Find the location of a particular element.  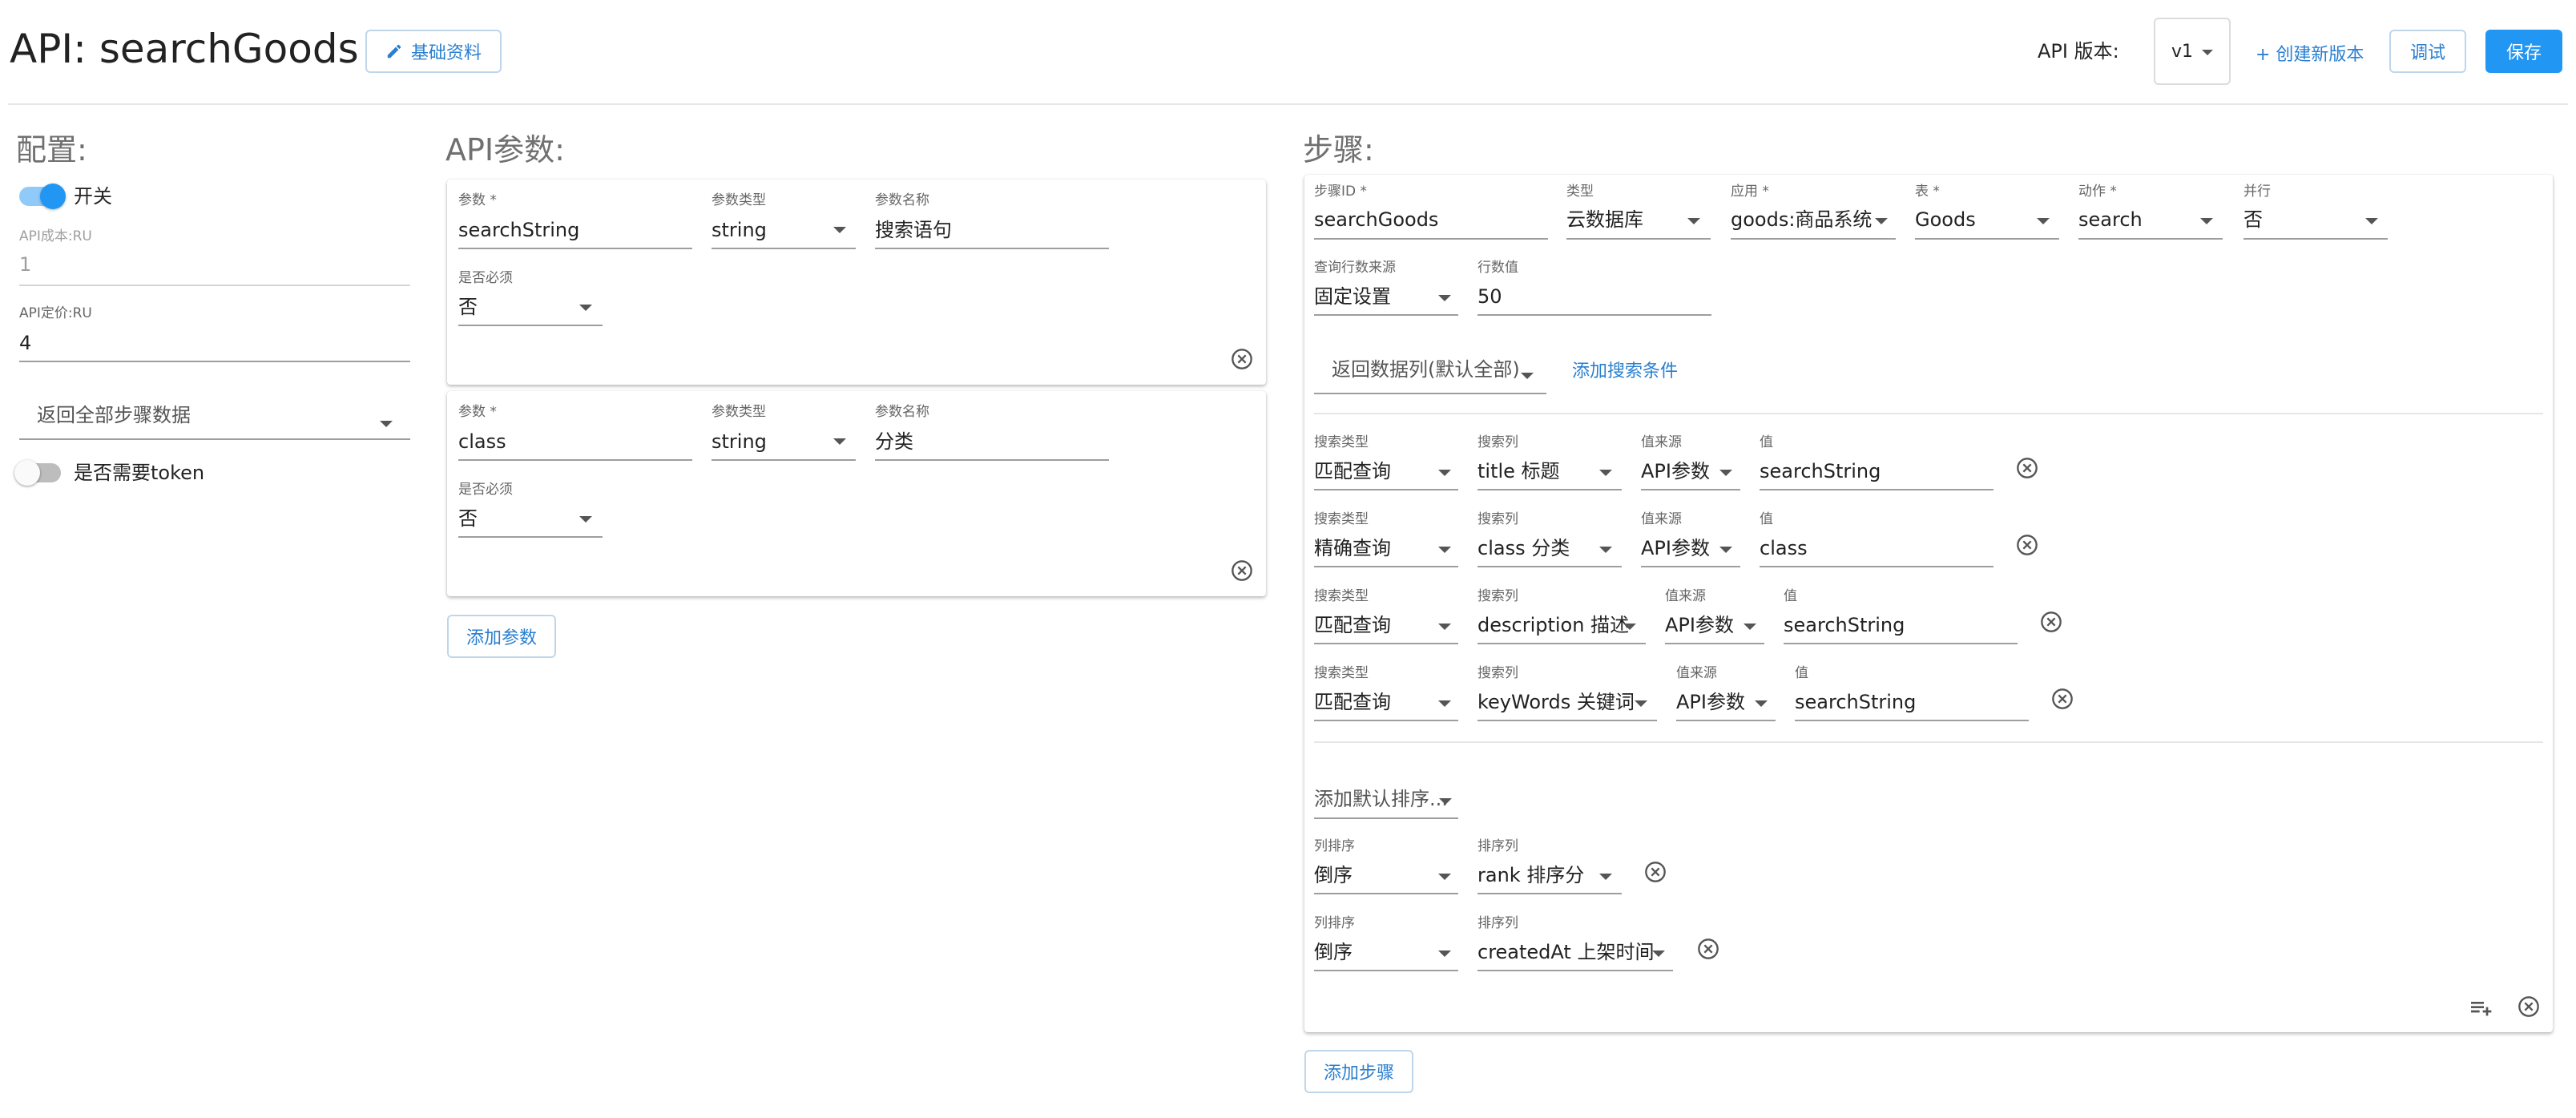

save-button: 保存 is located at coordinates (2523, 52).